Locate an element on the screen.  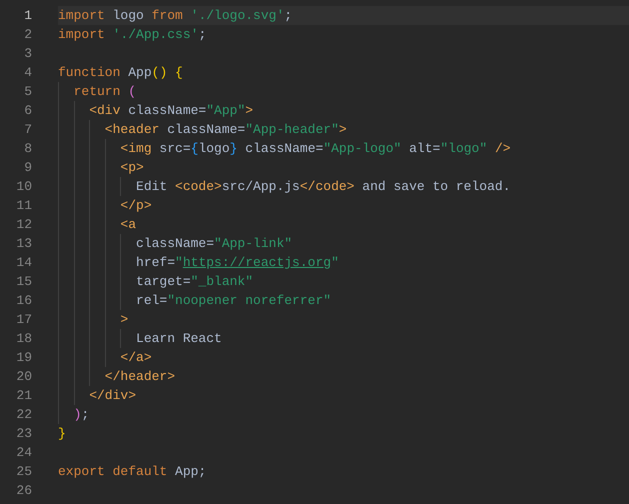
code-line: Edit <code>src/App.js</code> and save to reload. is located at coordinates (322, 186).